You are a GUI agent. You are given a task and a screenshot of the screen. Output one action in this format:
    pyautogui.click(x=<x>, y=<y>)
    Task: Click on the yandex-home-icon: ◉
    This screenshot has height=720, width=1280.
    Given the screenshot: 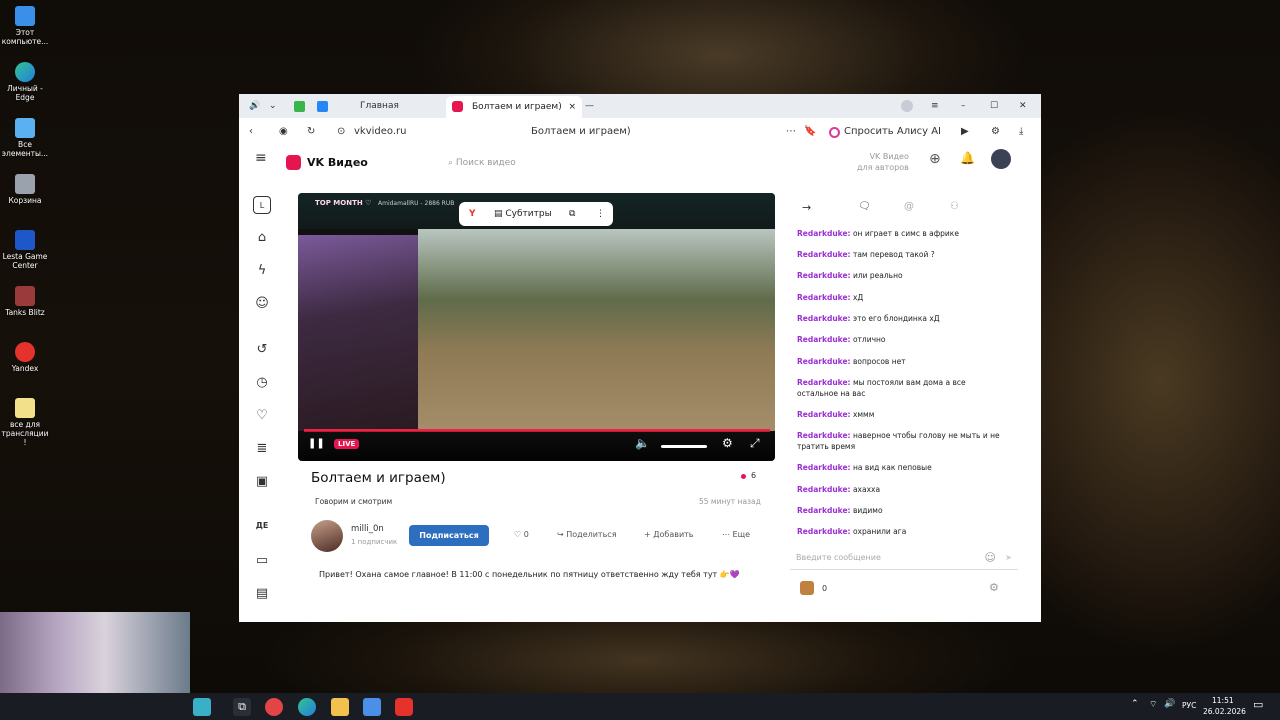 What is the action you would take?
    pyautogui.click(x=283, y=132)
    